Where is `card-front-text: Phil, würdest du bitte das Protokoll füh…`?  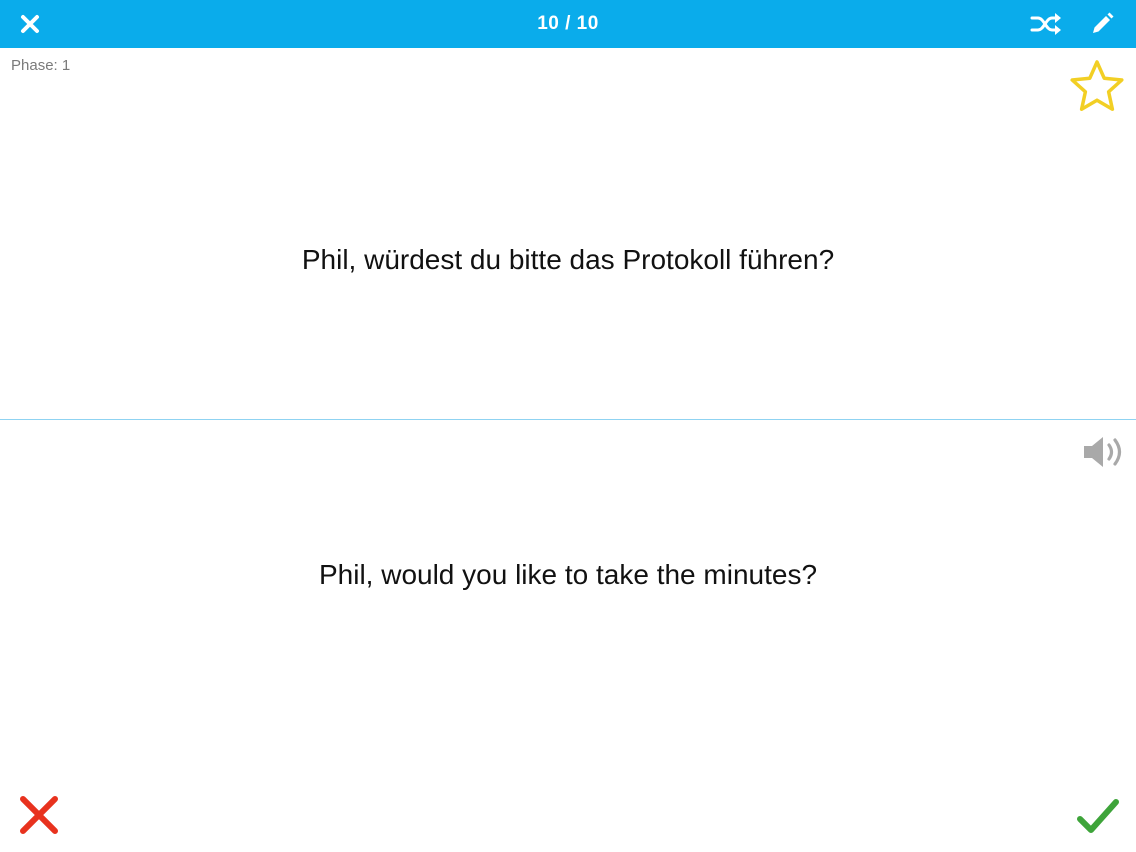
card-front-text: Phil, würdest du bitte das Protokoll füh… is located at coordinates (568, 259).